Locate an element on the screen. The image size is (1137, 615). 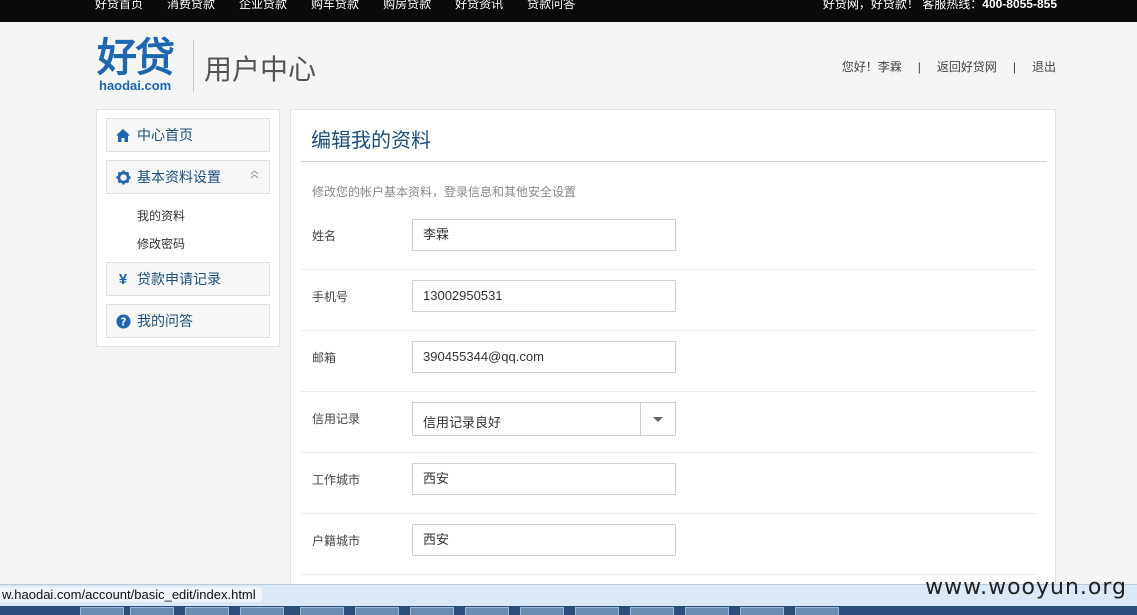
top-nav-car-loan: 购车贷款 is located at coordinates (335, 6).